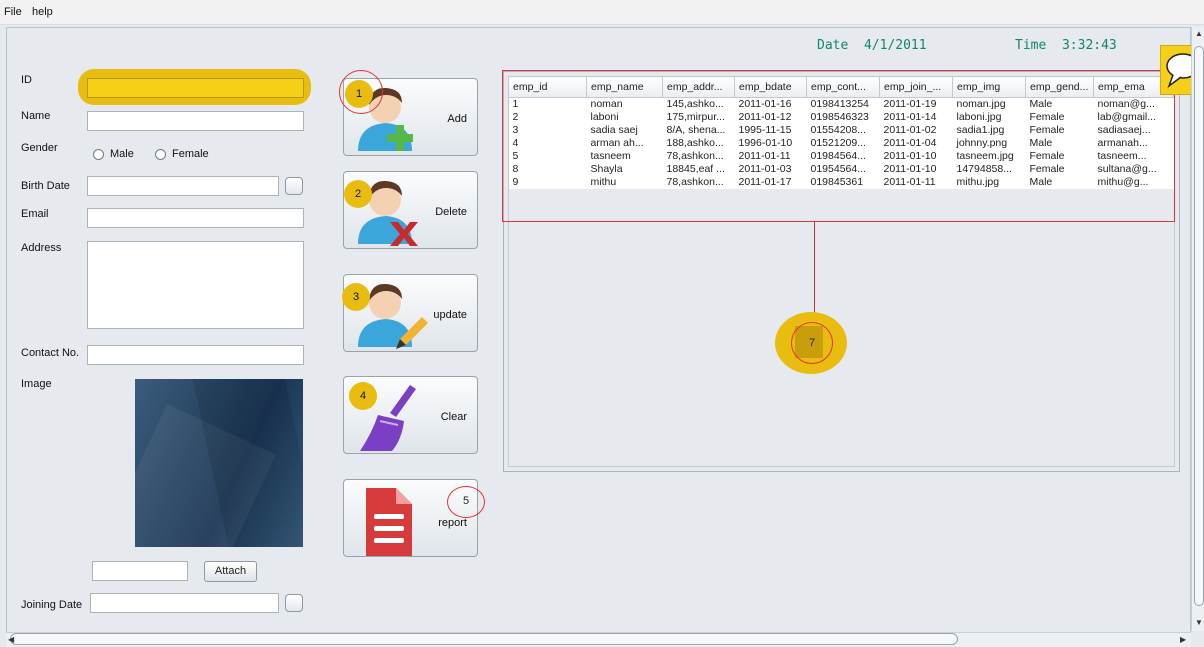  Describe the element at coordinates (195, 88) in the screenshot. I see `id-input` at that location.